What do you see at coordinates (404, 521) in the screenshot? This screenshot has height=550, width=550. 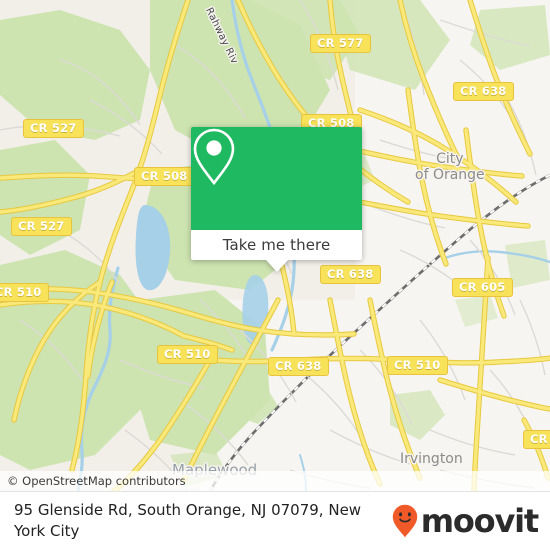 I see `moovit-smiley-pin-icon` at bounding box center [404, 521].